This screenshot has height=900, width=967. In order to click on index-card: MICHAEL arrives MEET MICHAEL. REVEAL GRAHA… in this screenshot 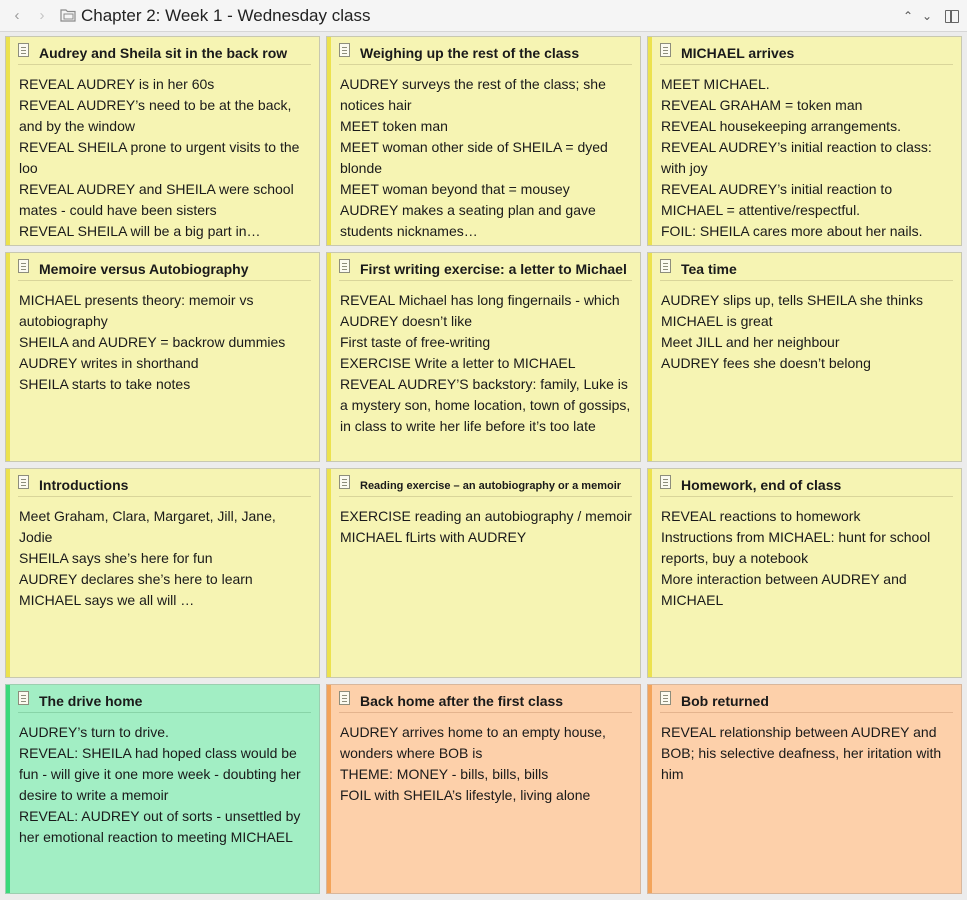, I will do `click(804, 141)`.